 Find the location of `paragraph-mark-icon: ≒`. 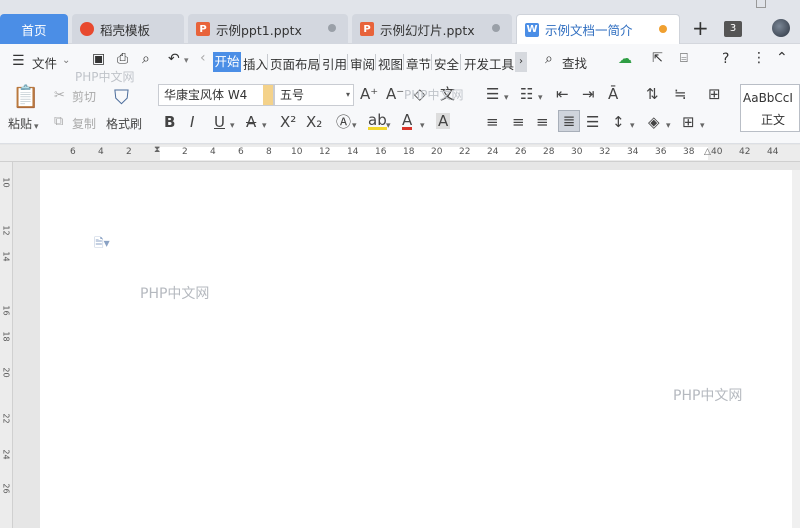

paragraph-mark-icon: ≒ is located at coordinates (680, 94).